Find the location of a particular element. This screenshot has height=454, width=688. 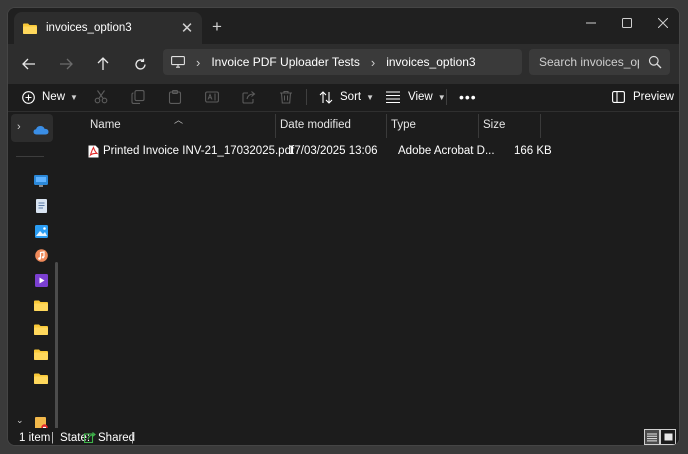

chevron-down-icon: ⌄ is located at coordinates (20, 420).